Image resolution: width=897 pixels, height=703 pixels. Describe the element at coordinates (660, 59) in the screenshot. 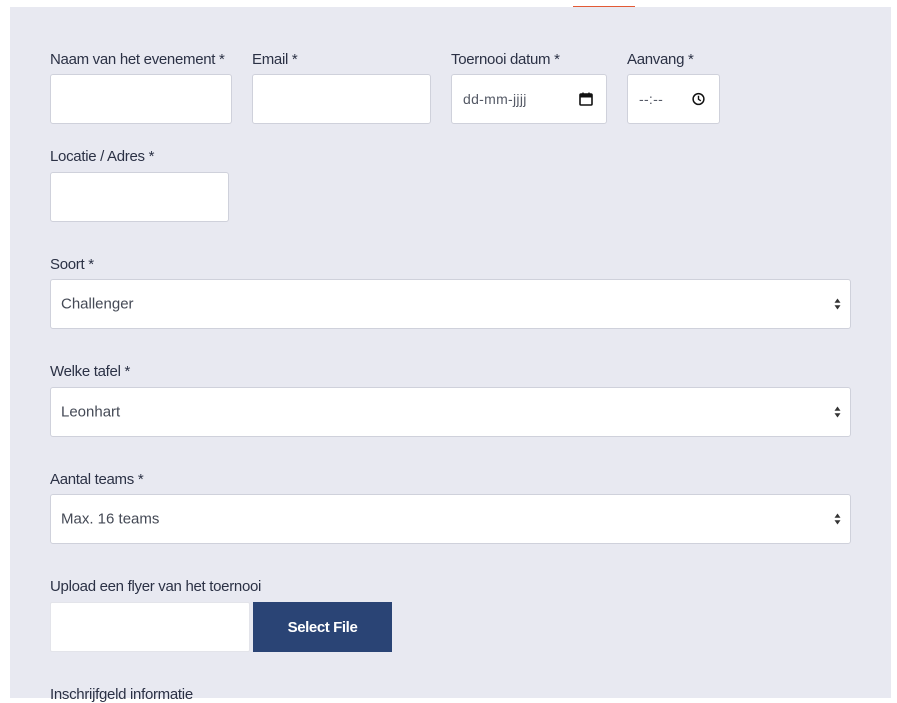

I see `start-time-label: Aanvang *` at that location.